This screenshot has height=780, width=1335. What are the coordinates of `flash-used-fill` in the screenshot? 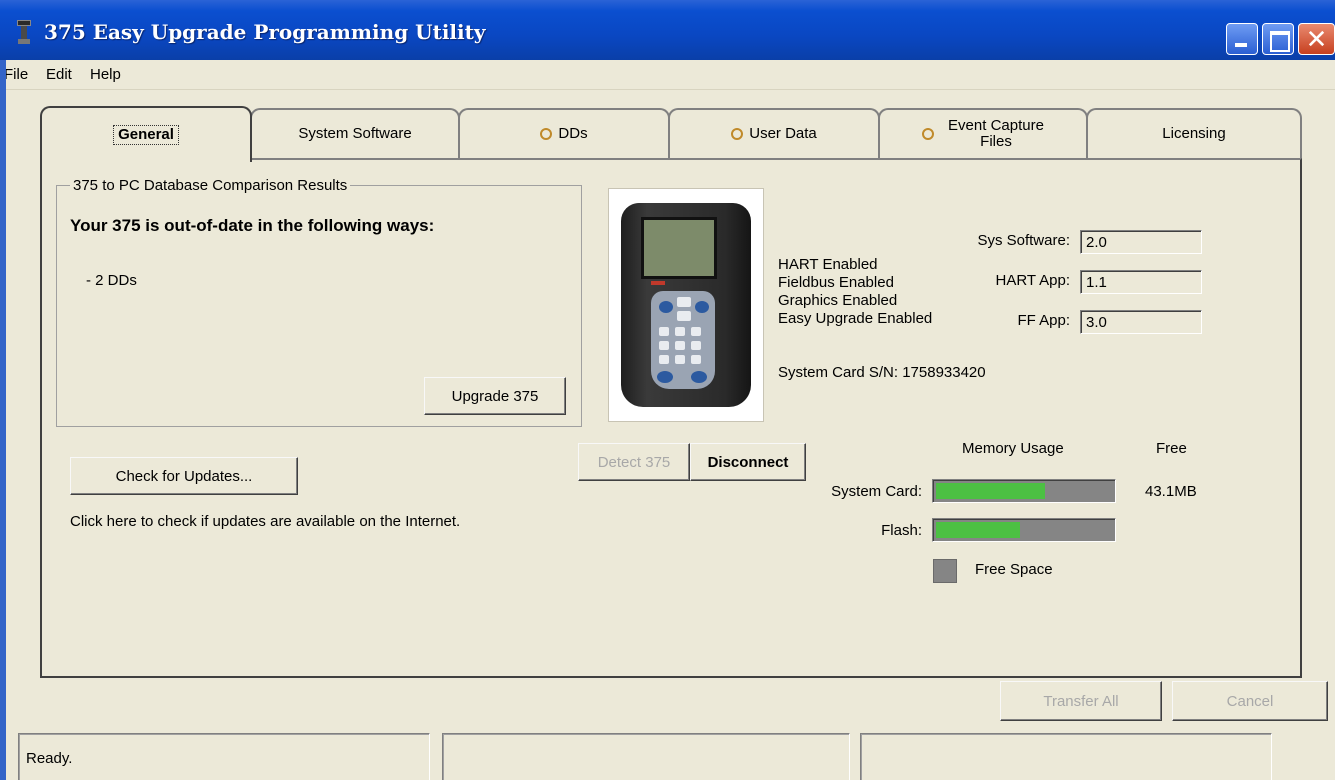 It's located at (978, 530).